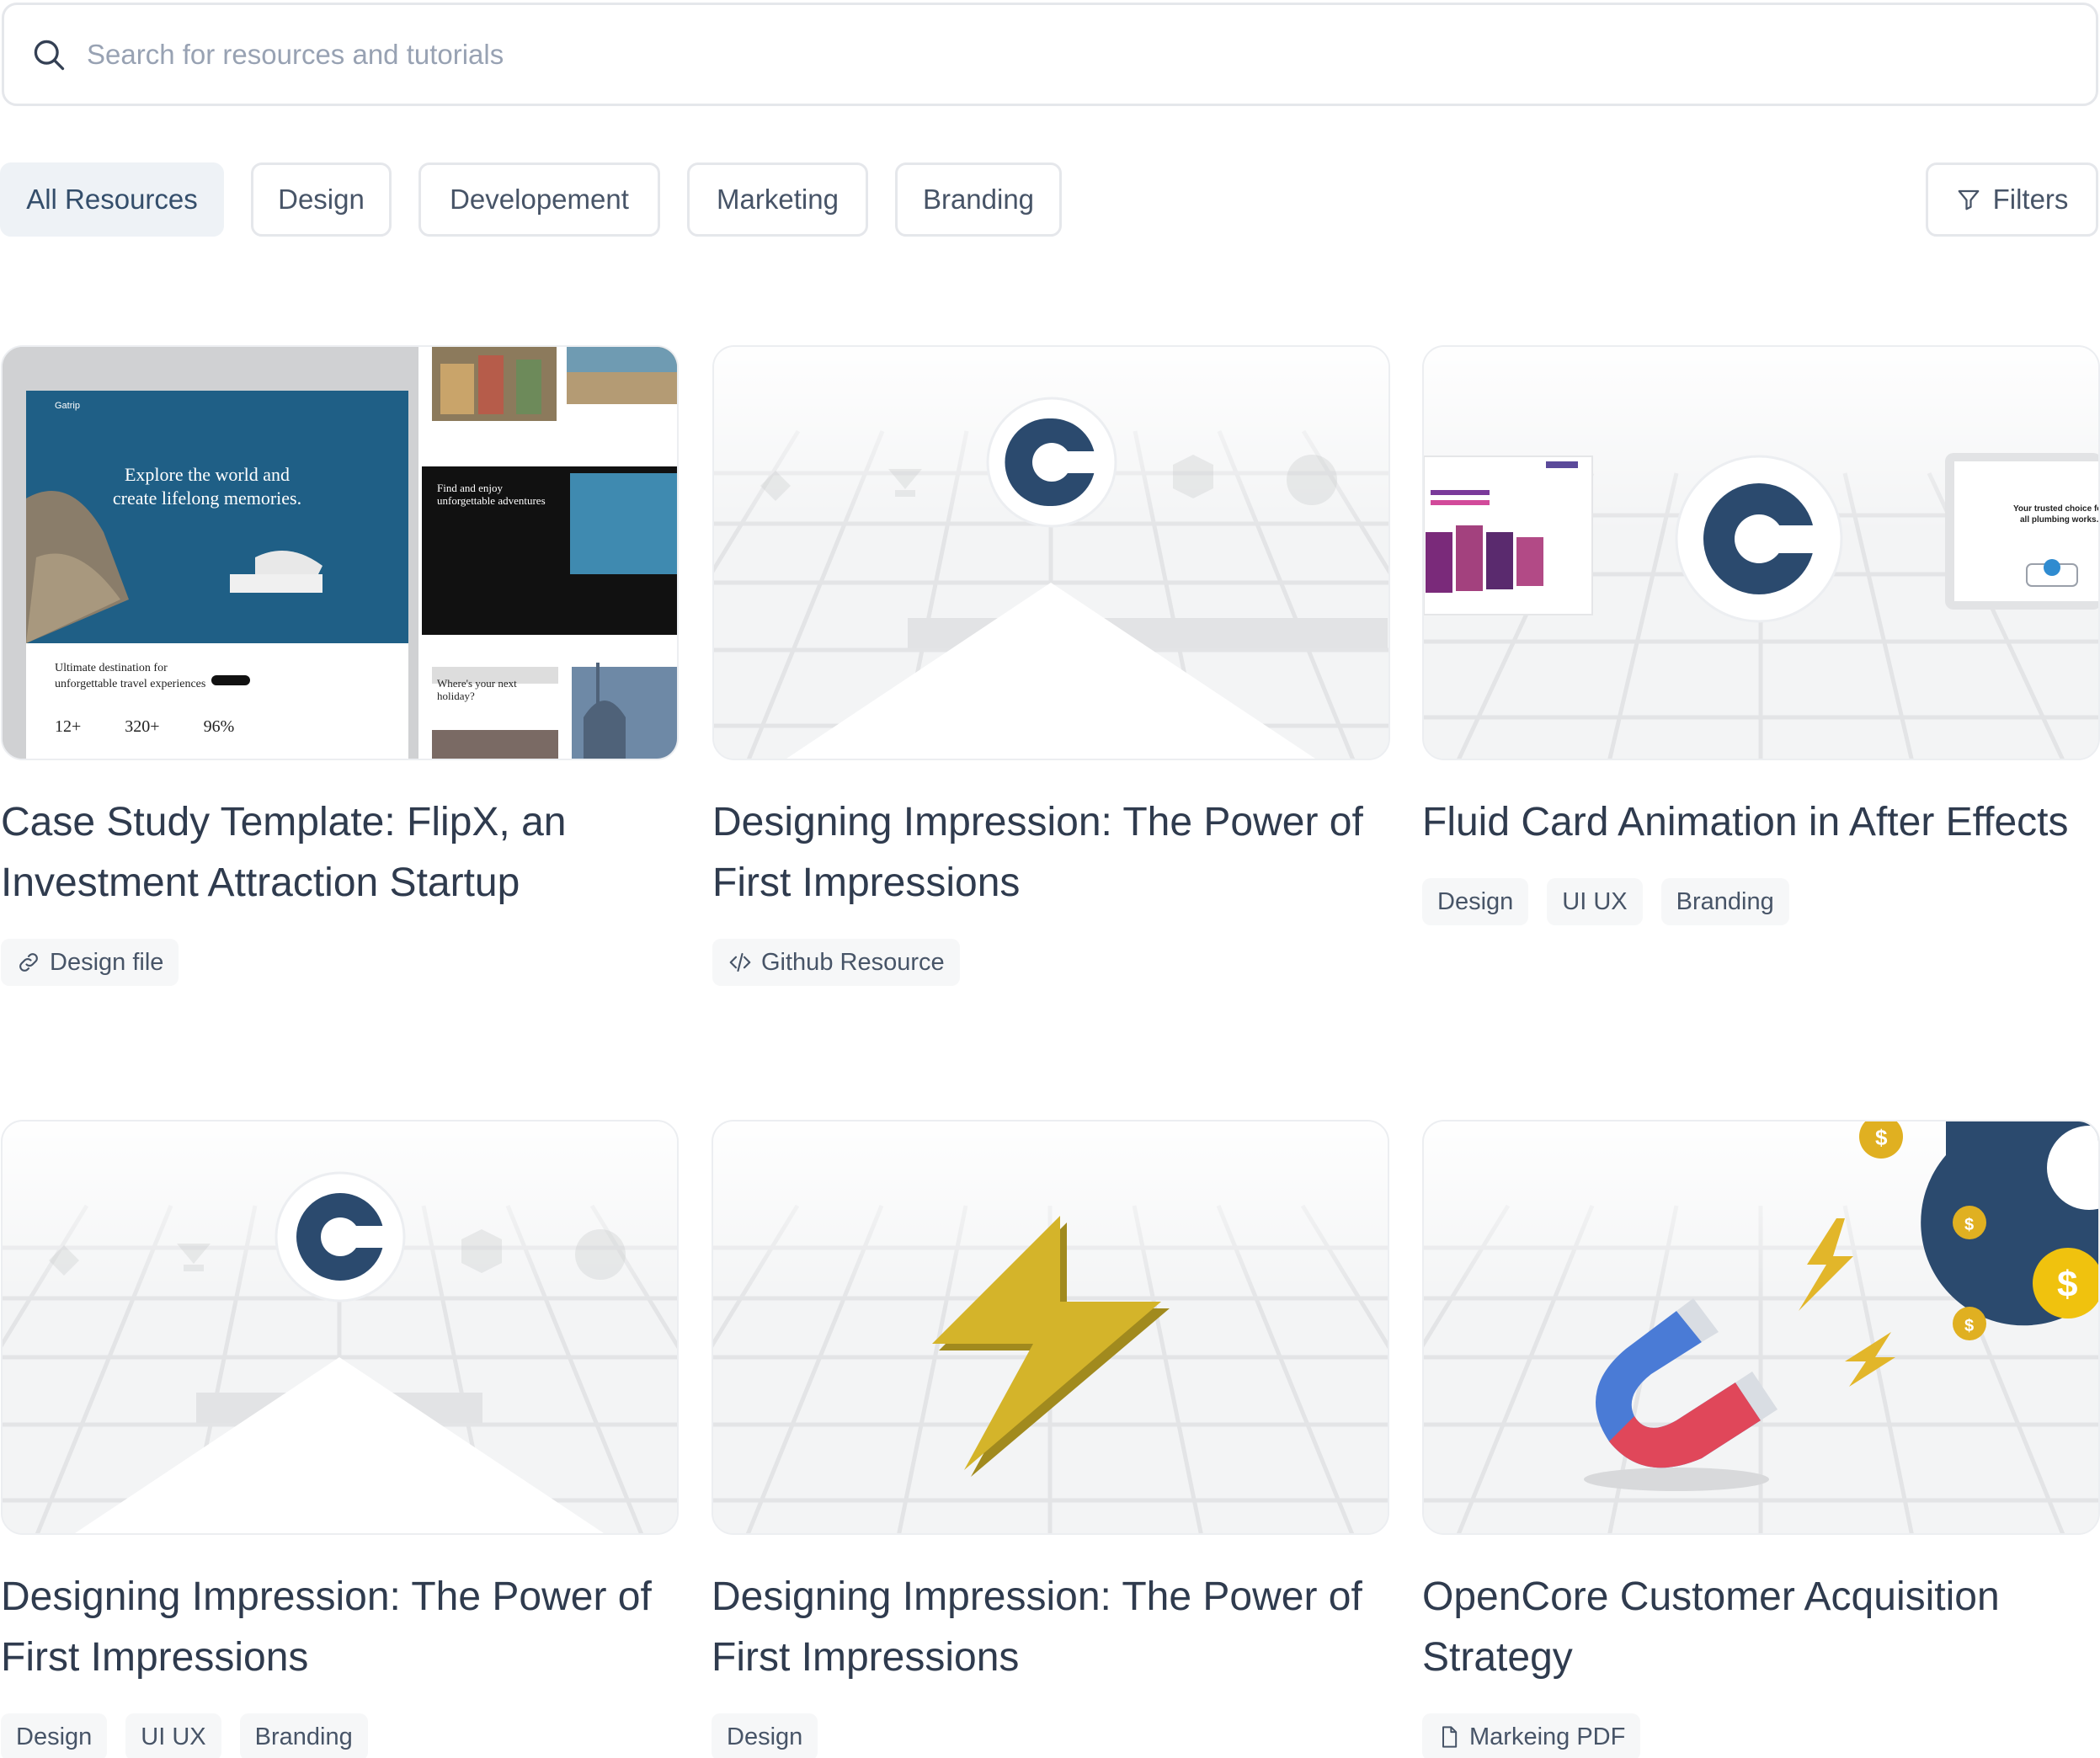 Image resolution: width=2100 pixels, height=1758 pixels. I want to click on tab-development: Developement, so click(539, 199).